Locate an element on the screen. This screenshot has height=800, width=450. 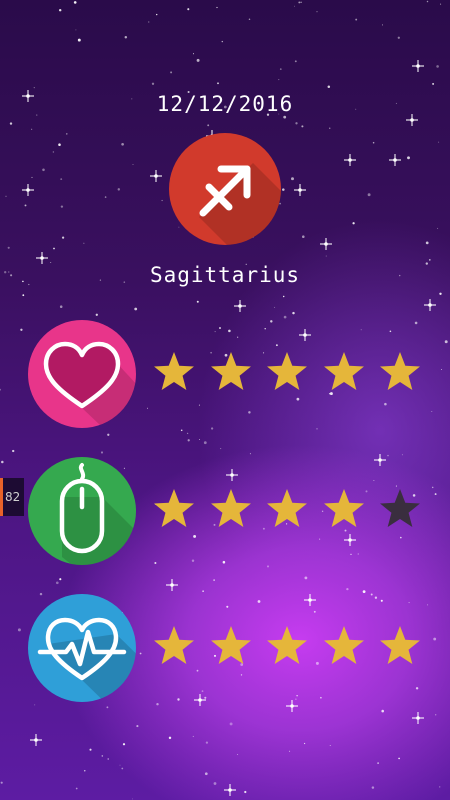
computer-mouse-icon is located at coordinates (97, 514).